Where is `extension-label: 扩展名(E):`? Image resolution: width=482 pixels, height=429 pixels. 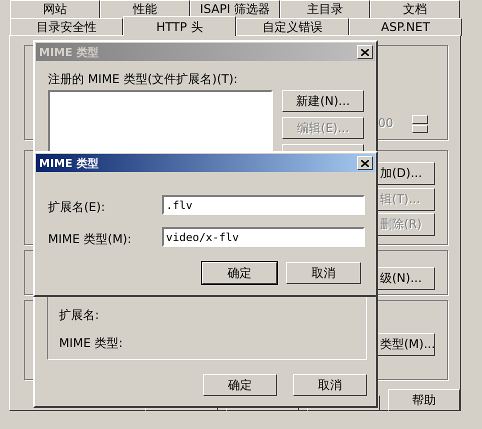
extension-label: 扩展名(E): is located at coordinates (76, 207).